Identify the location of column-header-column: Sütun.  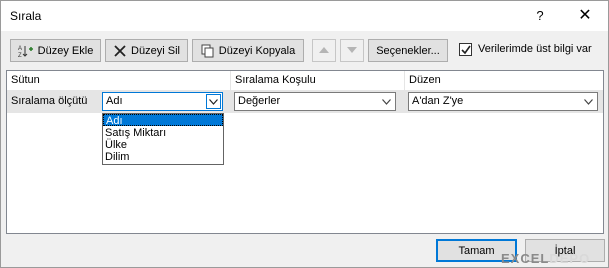
(119, 80).